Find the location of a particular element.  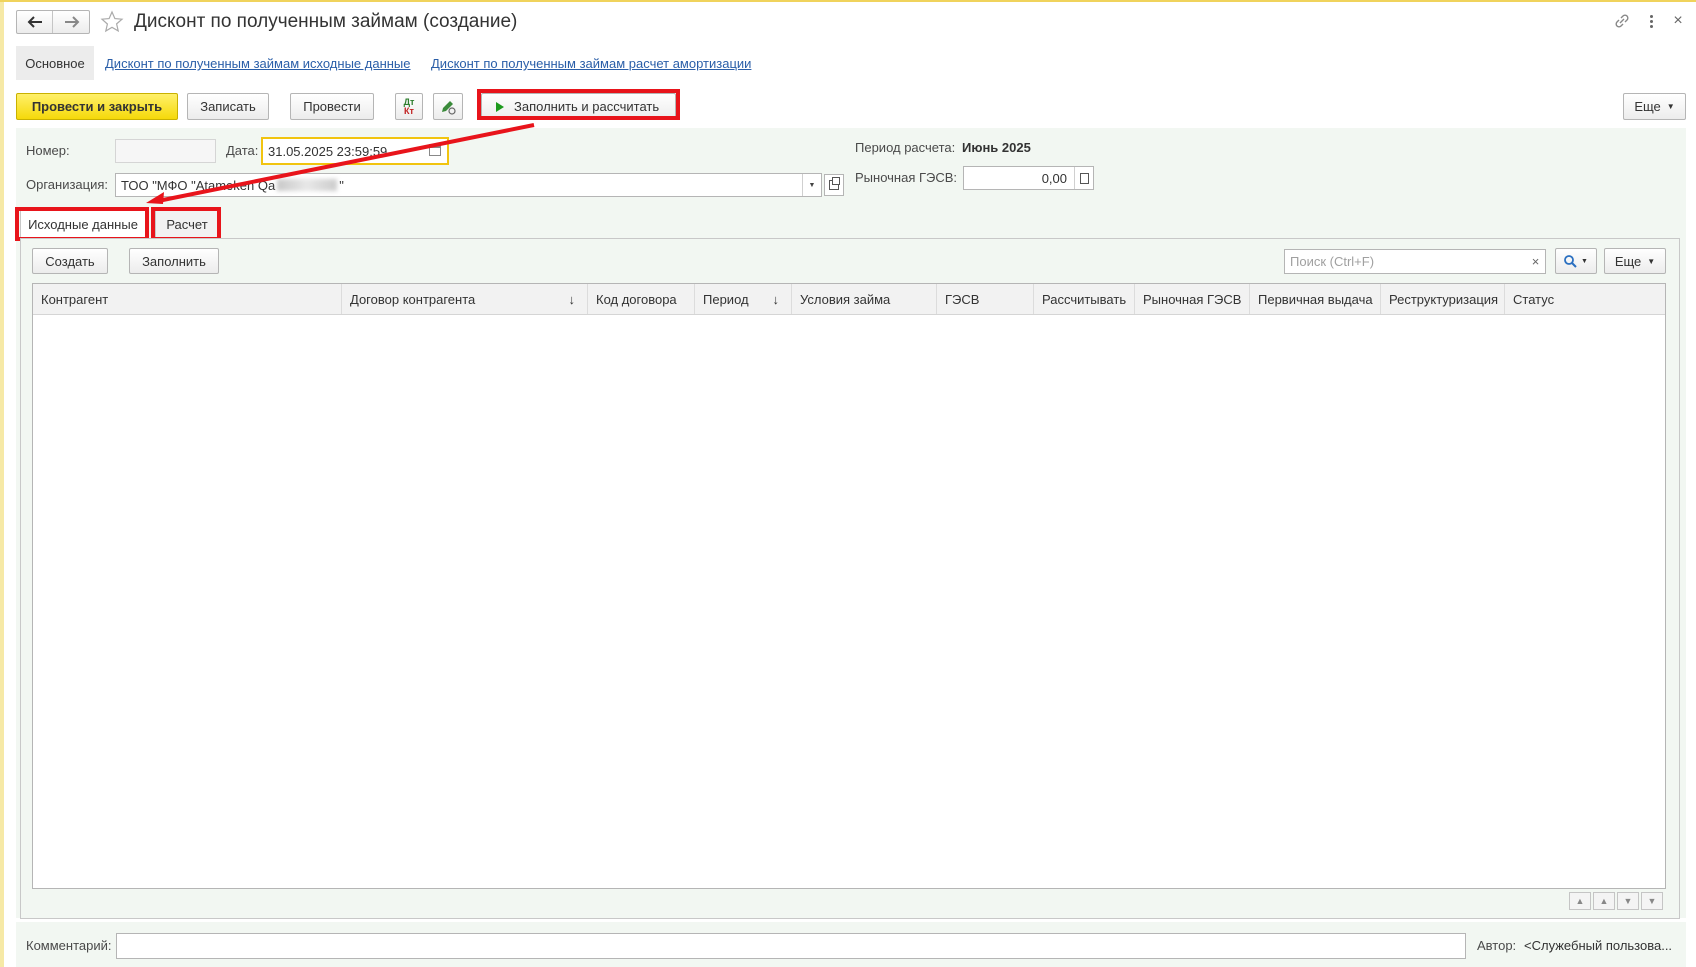

tab-source-data-label: Исходные данные is located at coordinates (83, 224).